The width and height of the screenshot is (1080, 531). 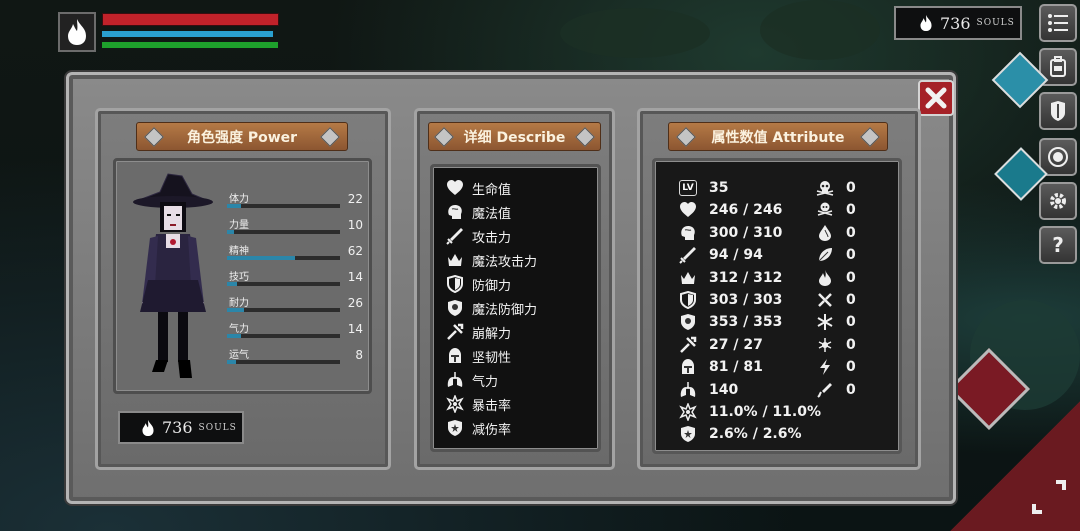 What do you see at coordinates (478, 332) in the screenshot?
I see `describe-row: 崩解力` at bounding box center [478, 332].